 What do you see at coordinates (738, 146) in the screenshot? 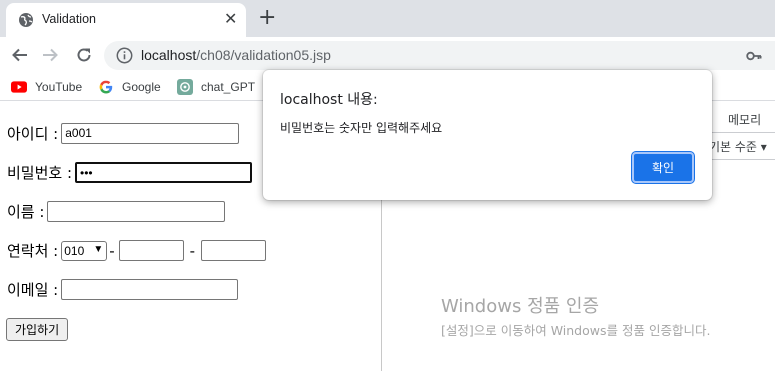
I see `log-level-dropdown: 기본 수준 ▾` at bounding box center [738, 146].